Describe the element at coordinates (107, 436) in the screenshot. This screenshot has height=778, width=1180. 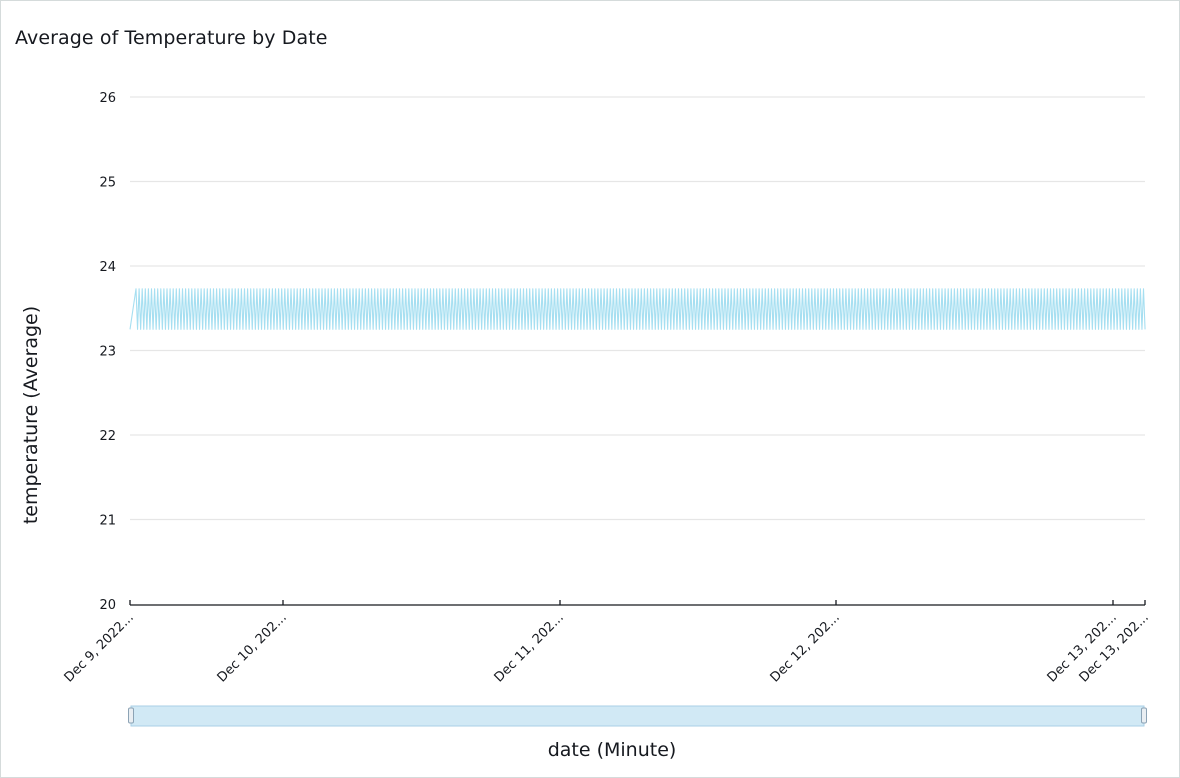
I see `y-tick-label: 22` at that location.